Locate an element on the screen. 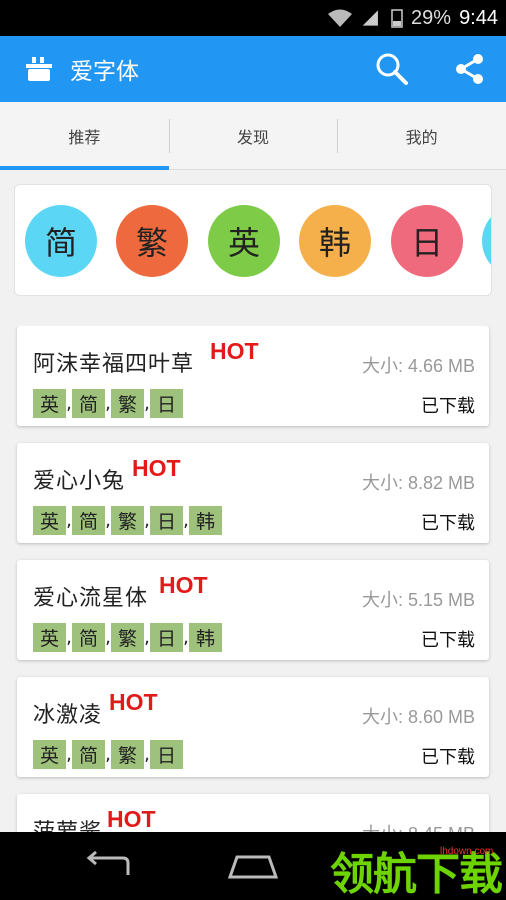 This screenshot has width=506, height=900. signal-icon is located at coordinates (370, 18).